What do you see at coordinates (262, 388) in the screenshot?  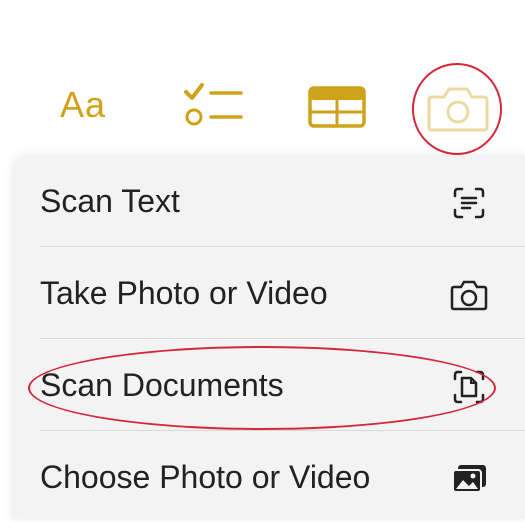 I see `scan-documents-highlight-oval` at bounding box center [262, 388].